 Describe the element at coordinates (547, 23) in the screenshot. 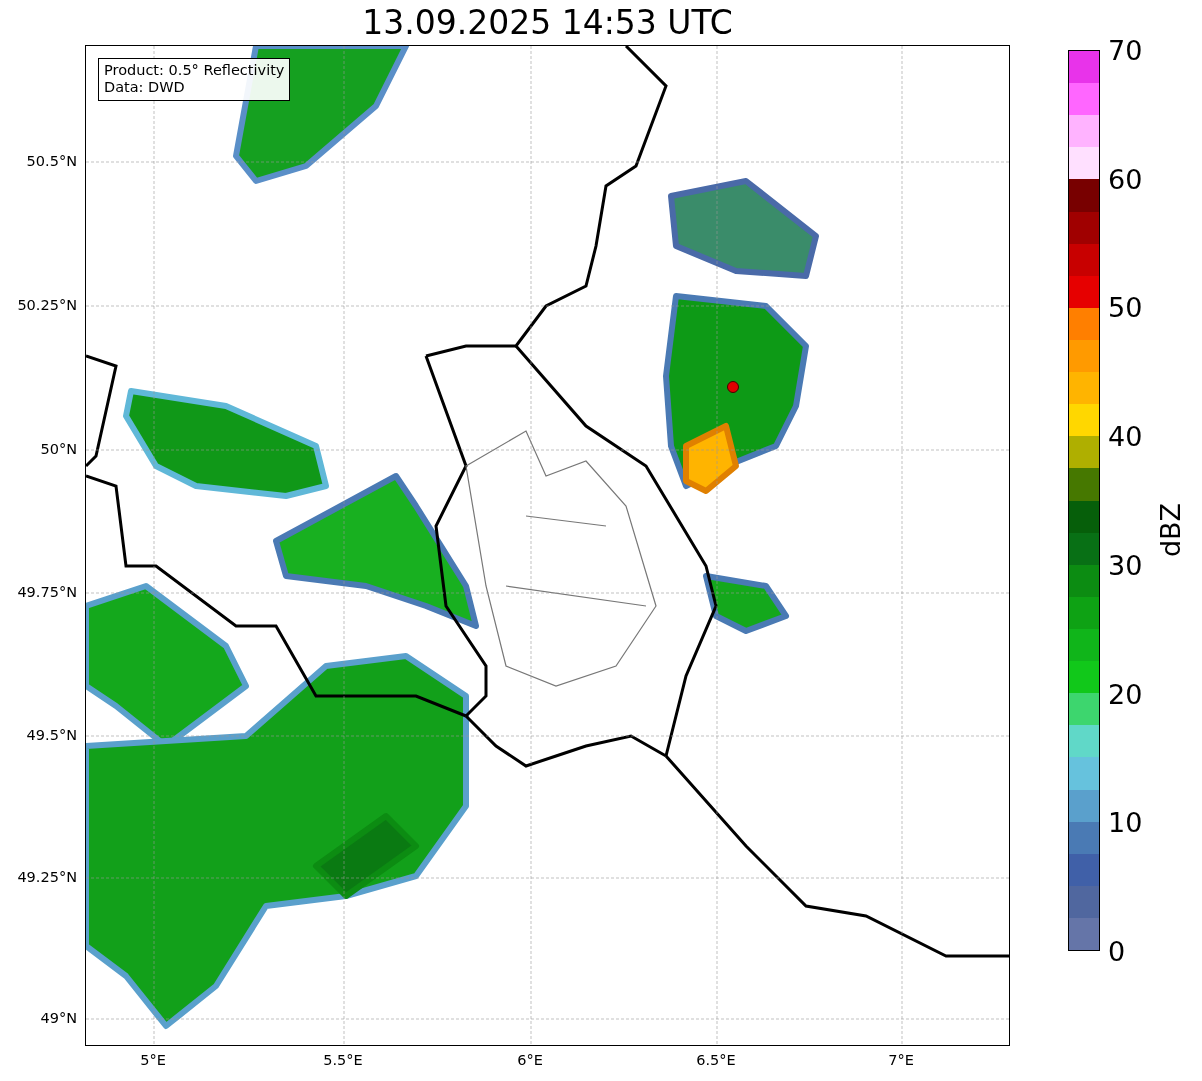

I see `chart-title: 13.09.2025 14:53 UTC` at that location.